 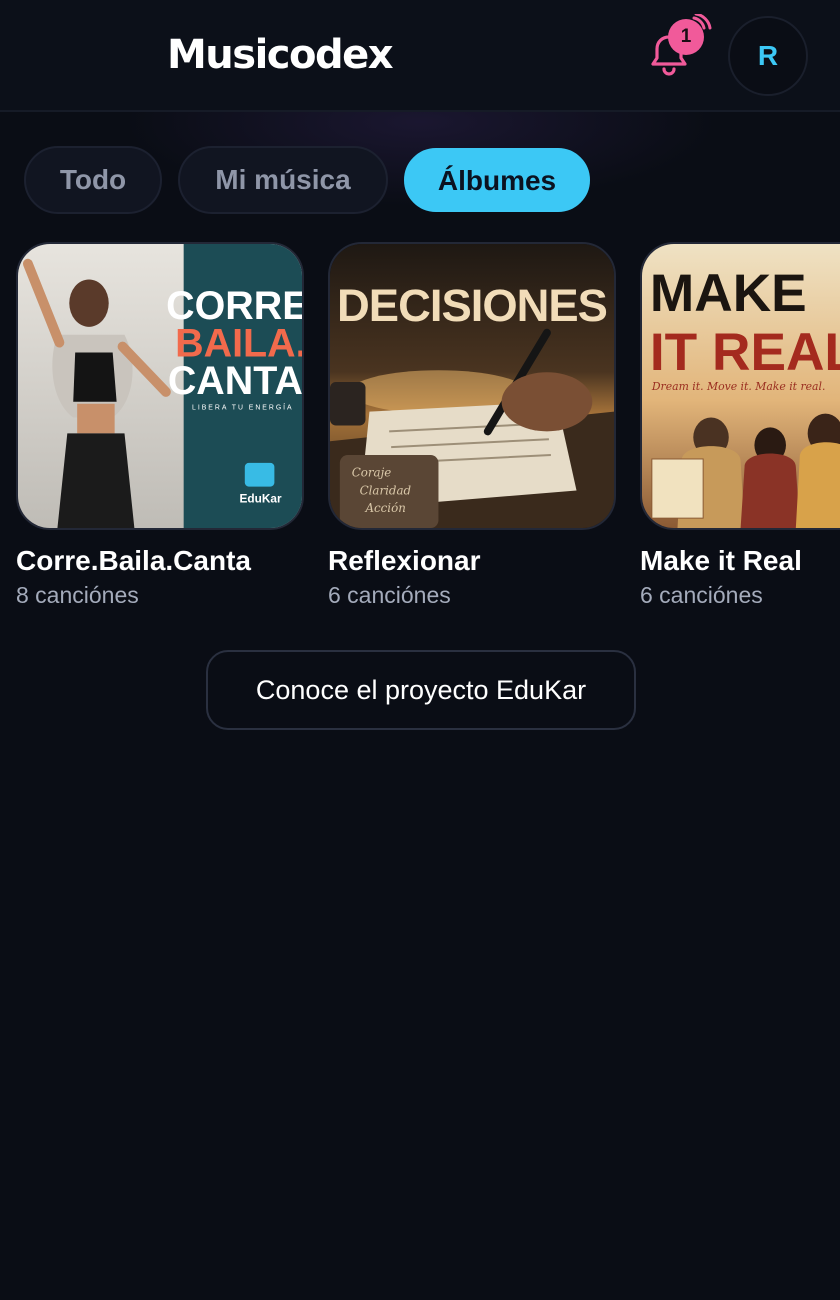 What do you see at coordinates (472, 386) in the screenshot?
I see `album-cover: DECISIONES Coraje Claridad Acción` at bounding box center [472, 386].